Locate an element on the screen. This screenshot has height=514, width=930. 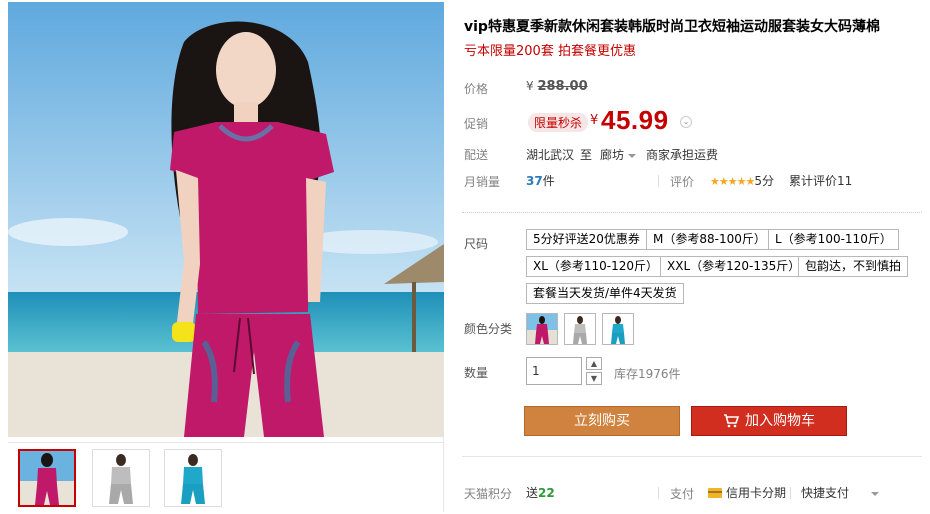
original-price-value: 288.00 is located at coordinates (562, 86).